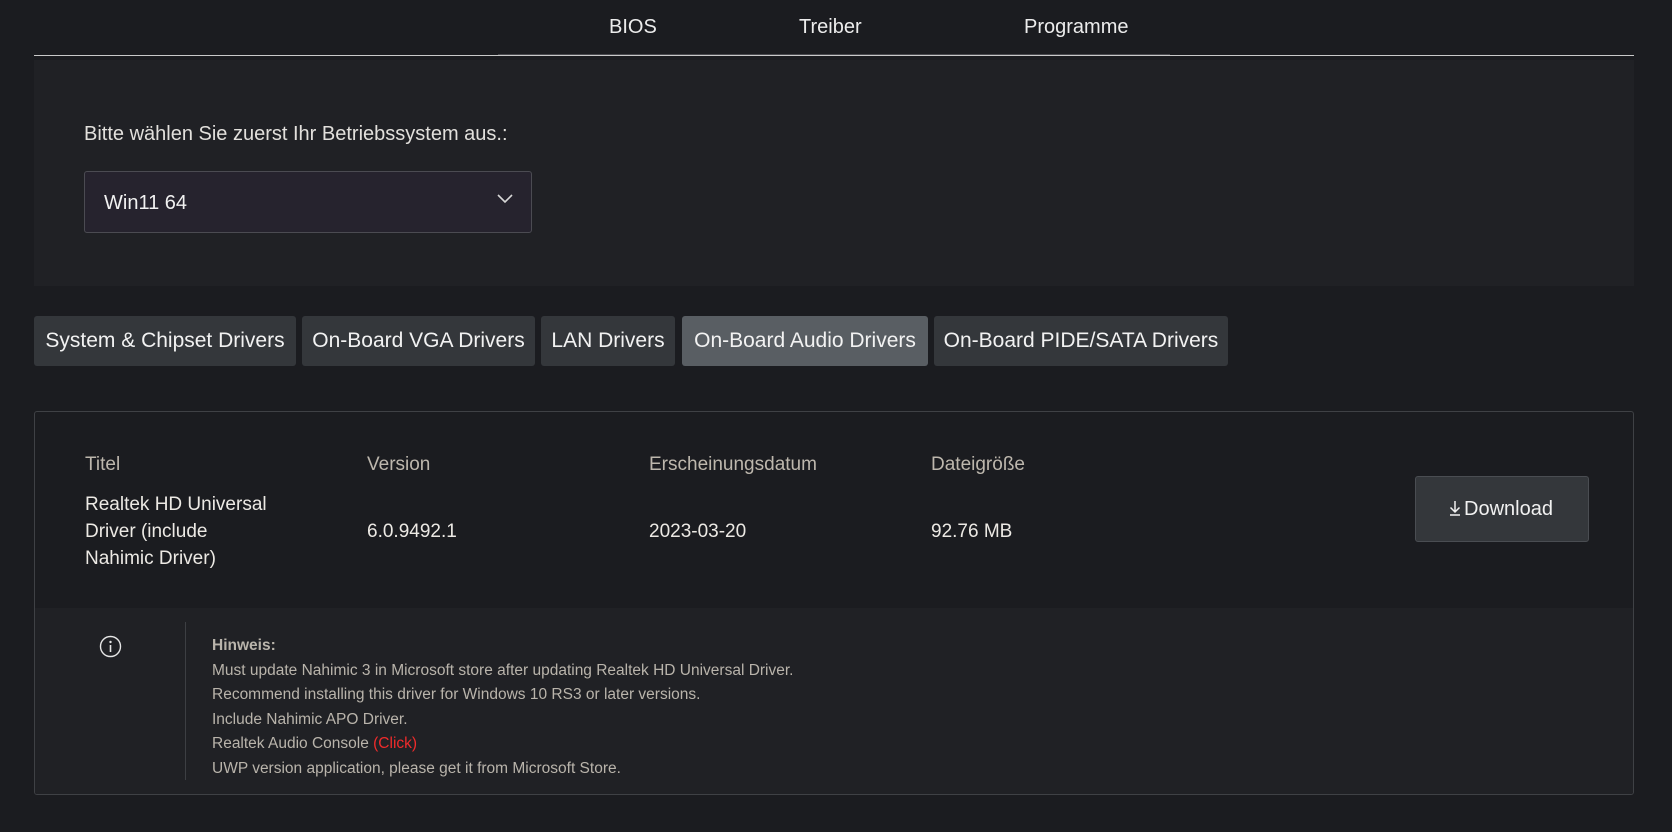  I want to click on top-navigation: BIOS Treiber Programme, so click(834, 28).